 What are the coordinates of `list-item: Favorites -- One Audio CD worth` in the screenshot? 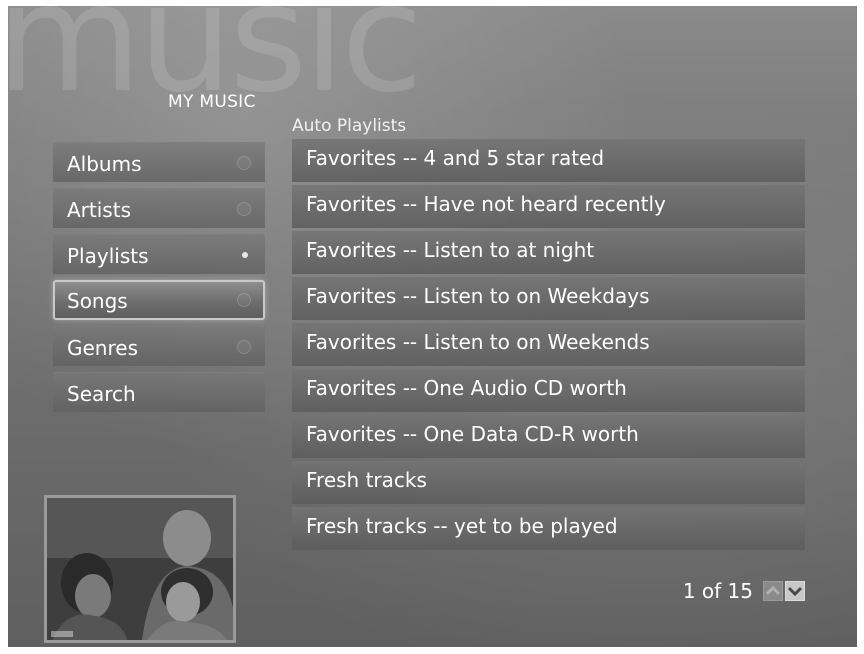 It's located at (548, 390).